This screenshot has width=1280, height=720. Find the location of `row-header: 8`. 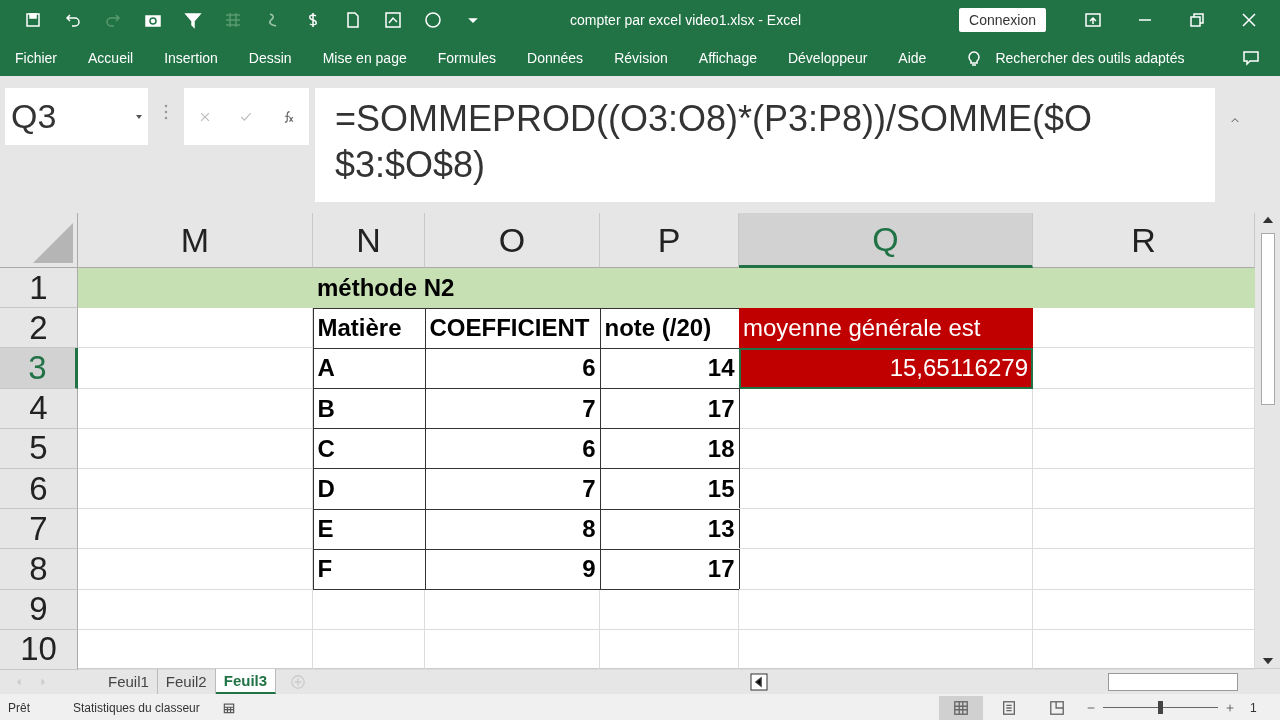

row-header: 8 is located at coordinates (39, 569).